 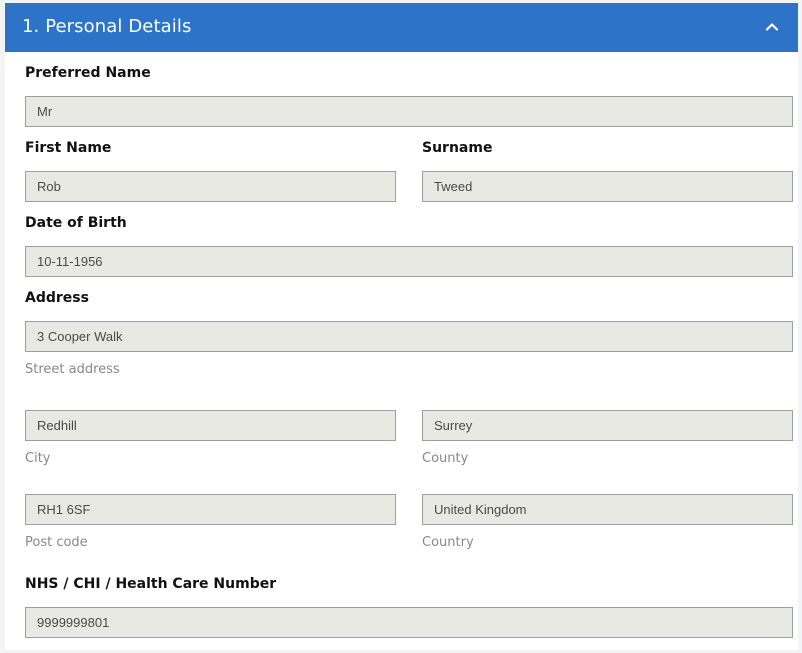 I want to click on city-hint: City, so click(x=38, y=458).